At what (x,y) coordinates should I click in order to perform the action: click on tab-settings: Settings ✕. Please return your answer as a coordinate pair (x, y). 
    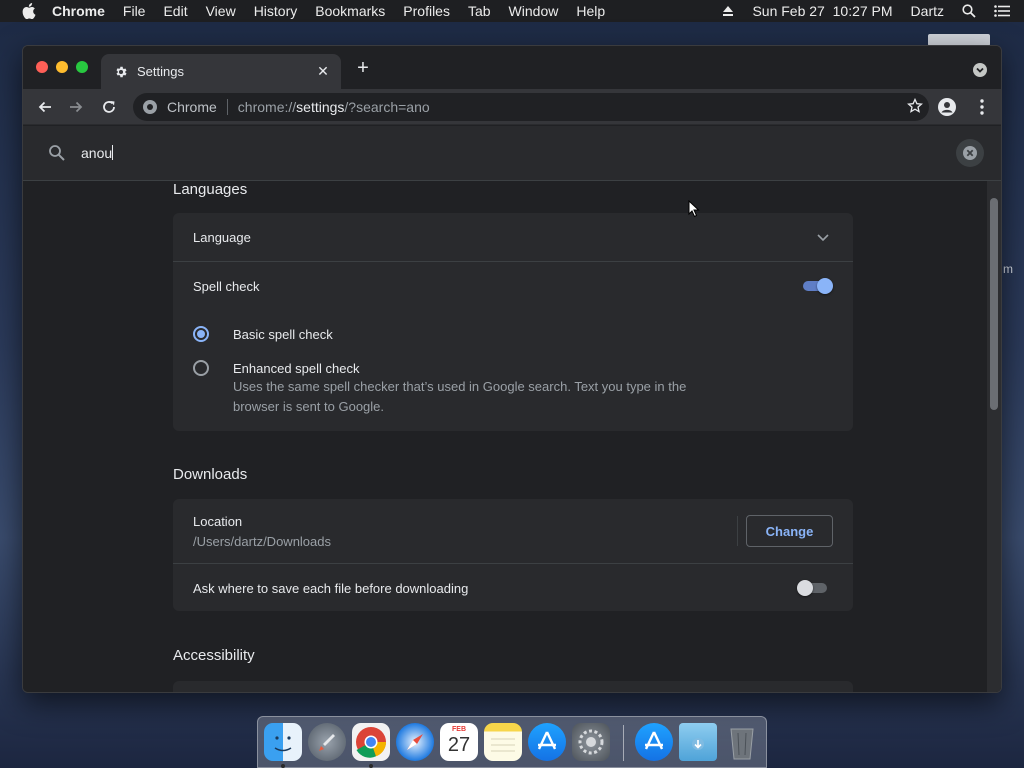
    Looking at the image, I should click on (221, 71).